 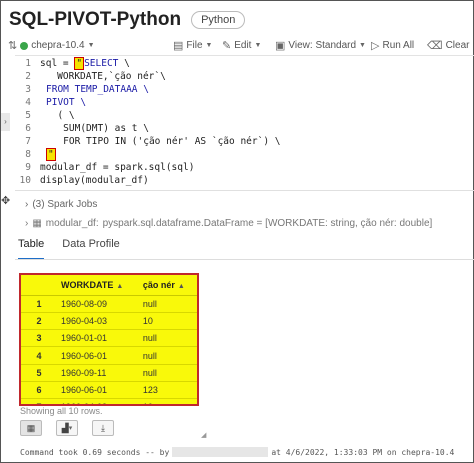 What do you see at coordinates (65, 204) in the screenshot?
I see `spark-jobs-label: (3) Spark Jobs` at bounding box center [65, 204].